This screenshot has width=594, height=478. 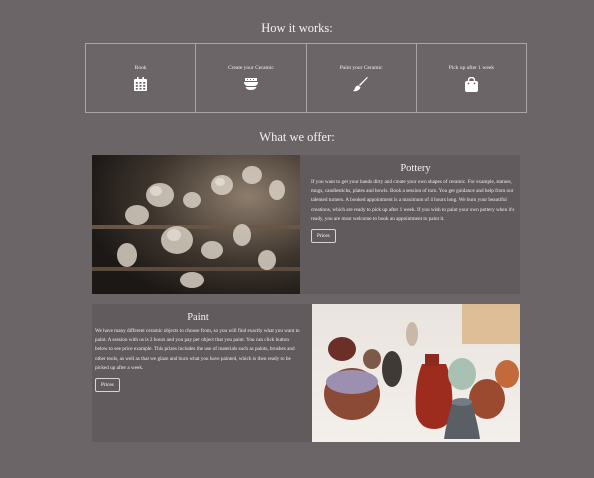 What do you see at coordinates (198, 317) in the screenshot?
I see `paint-title: Paint` at bounding box center [198, 317].